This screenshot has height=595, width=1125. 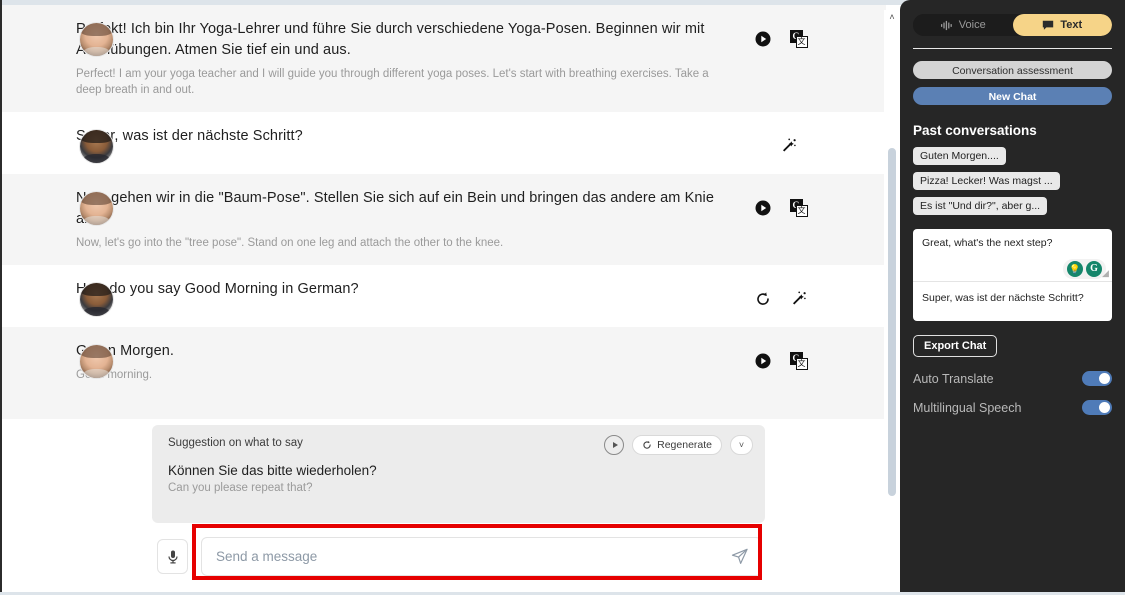 I want to click on tab-voice: Voice, so click(x=963, y=25).